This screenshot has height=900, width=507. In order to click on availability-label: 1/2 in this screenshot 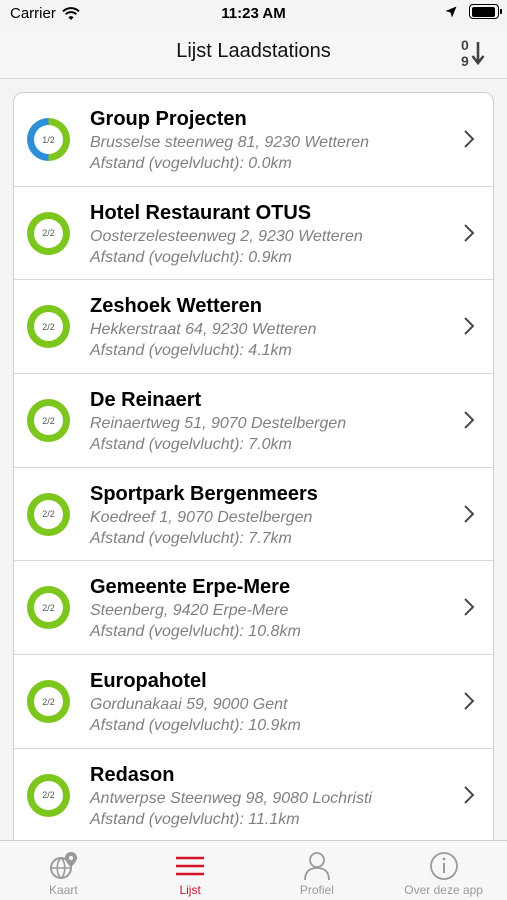, I will do `click(48, 139)`.